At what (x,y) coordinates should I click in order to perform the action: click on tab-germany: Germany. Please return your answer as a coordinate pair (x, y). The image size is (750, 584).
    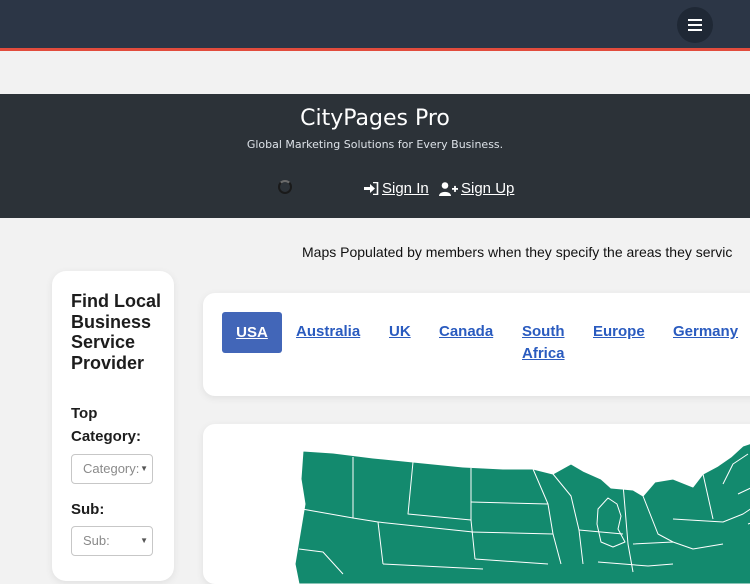
    Looking at the image, I should click on (705, 332).